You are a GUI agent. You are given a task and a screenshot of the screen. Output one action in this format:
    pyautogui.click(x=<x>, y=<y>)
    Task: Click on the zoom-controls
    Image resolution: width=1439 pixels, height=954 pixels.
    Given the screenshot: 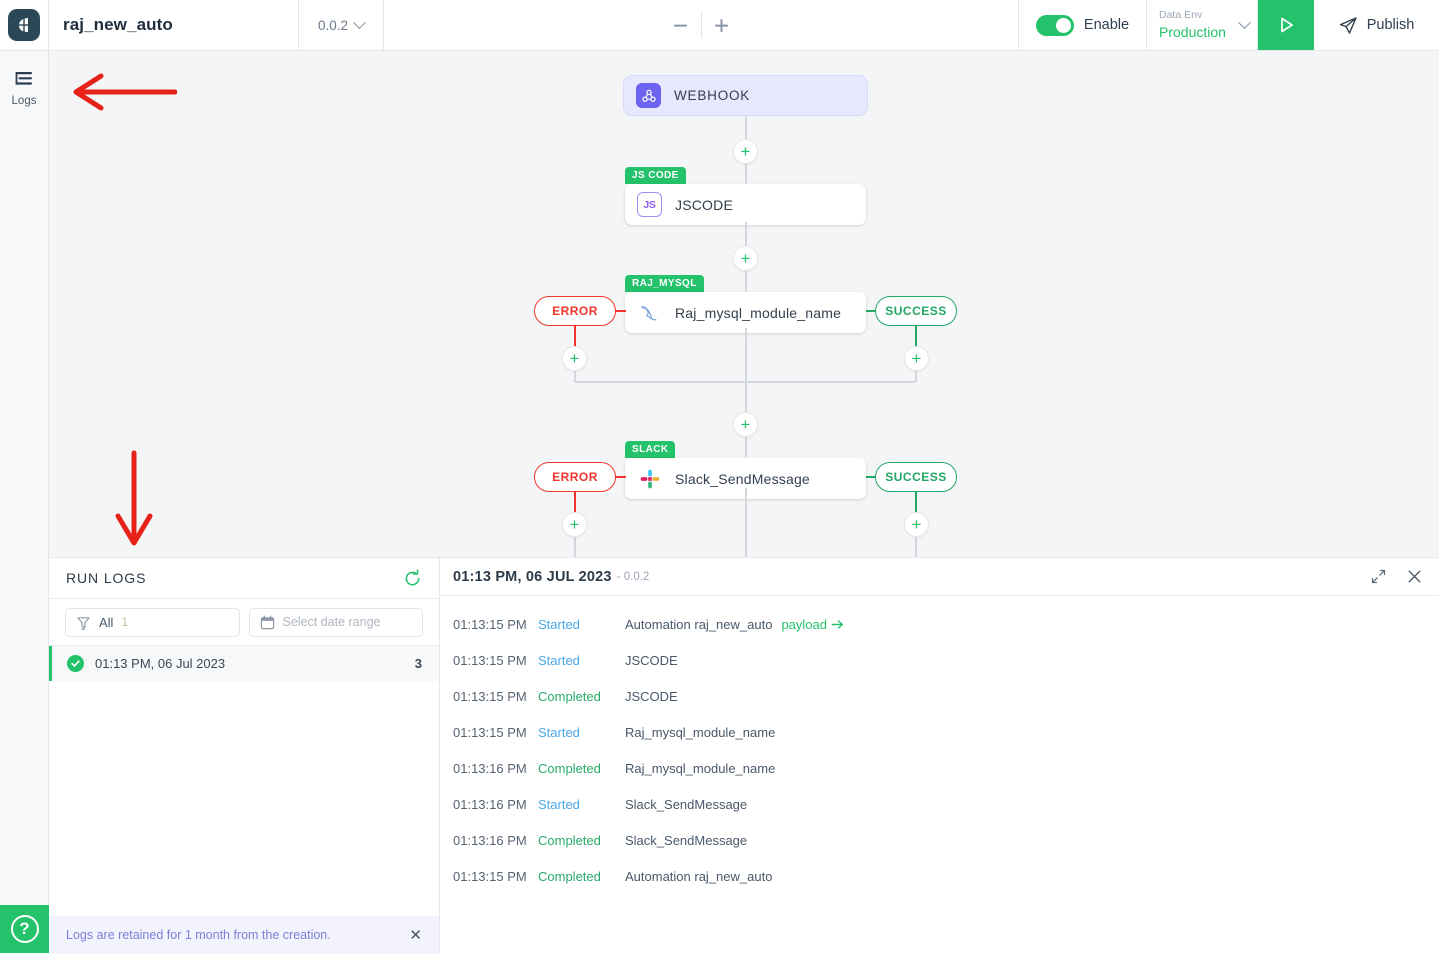 What is the action you would take?
    pyautogui.click(x=701, y=25)
    